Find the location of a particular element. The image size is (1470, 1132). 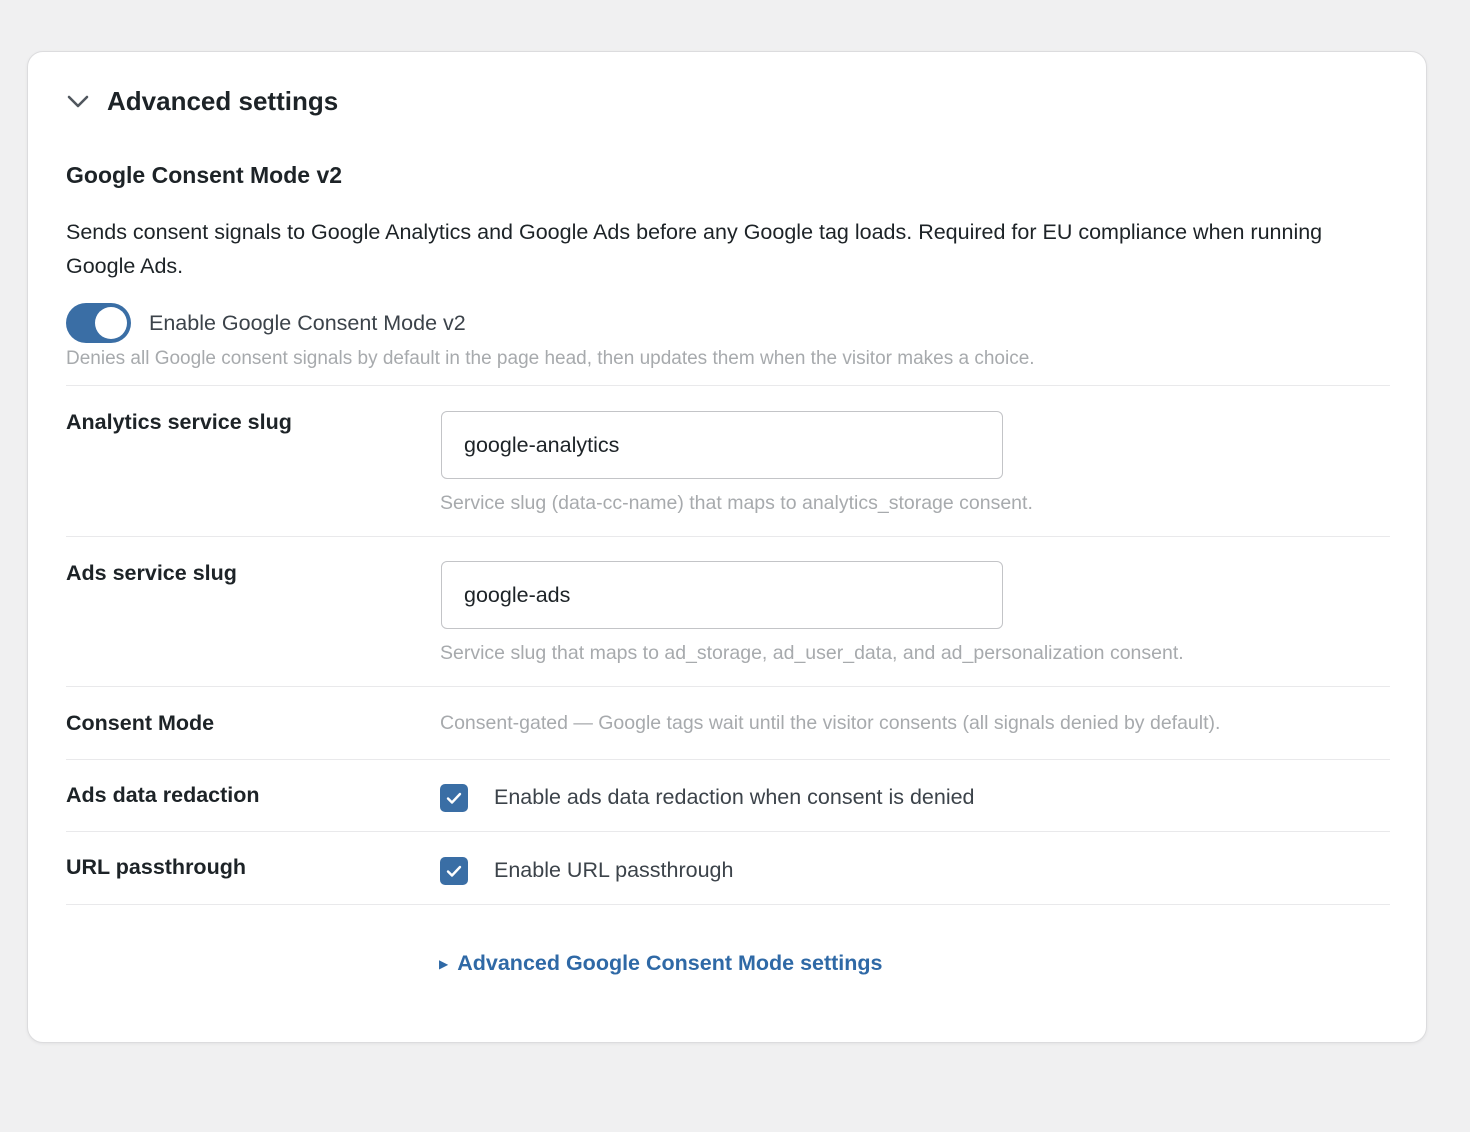

gcm-toggle-row: Enable Google Consent Mode v2 is located at coordinates (266, 323).